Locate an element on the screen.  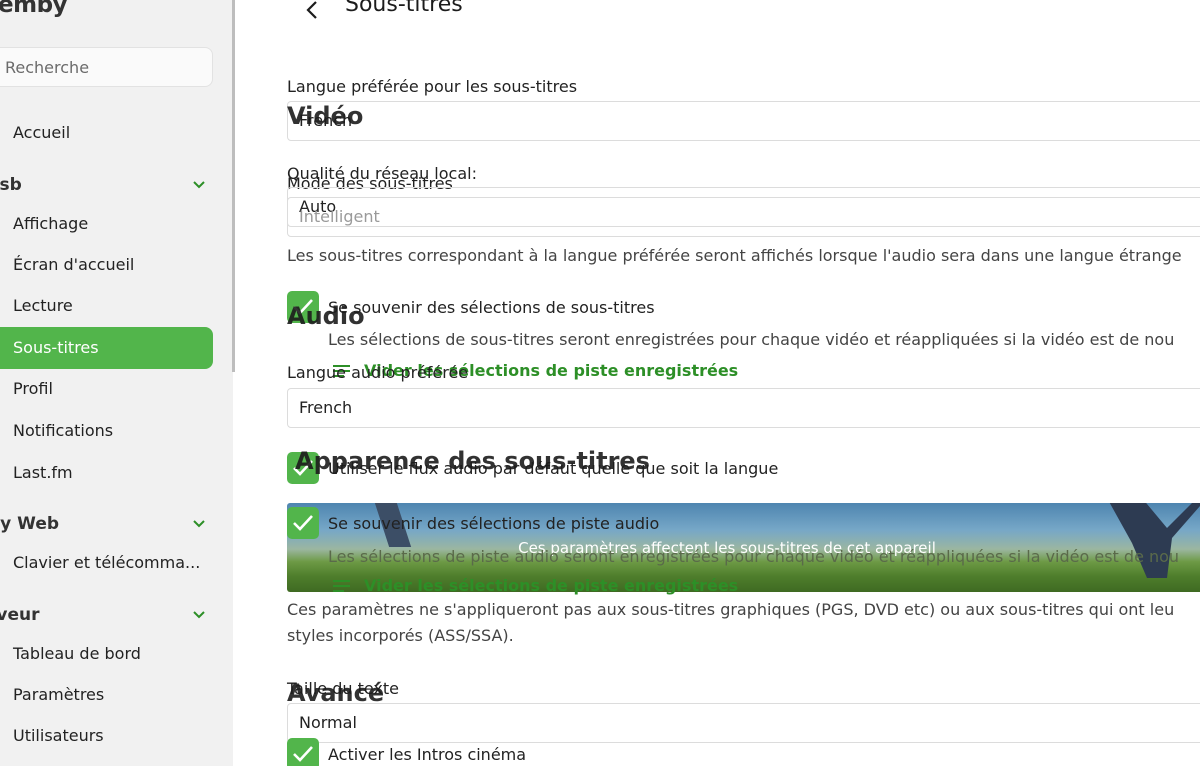
sidebar-item-dashboard: Tableau de bord is located at coordinates (106, 654).